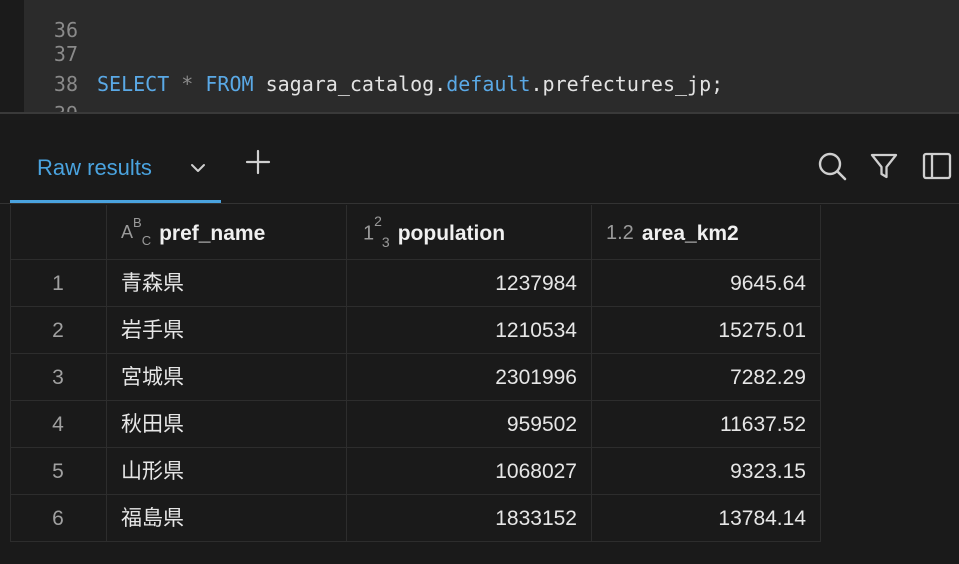 Image resolution: width=959 pixels, height=564 pixels. What do you see at coordinates (491, 67) in the screenshot?
I see `code-line: 38` at bounding box center [491, 67].